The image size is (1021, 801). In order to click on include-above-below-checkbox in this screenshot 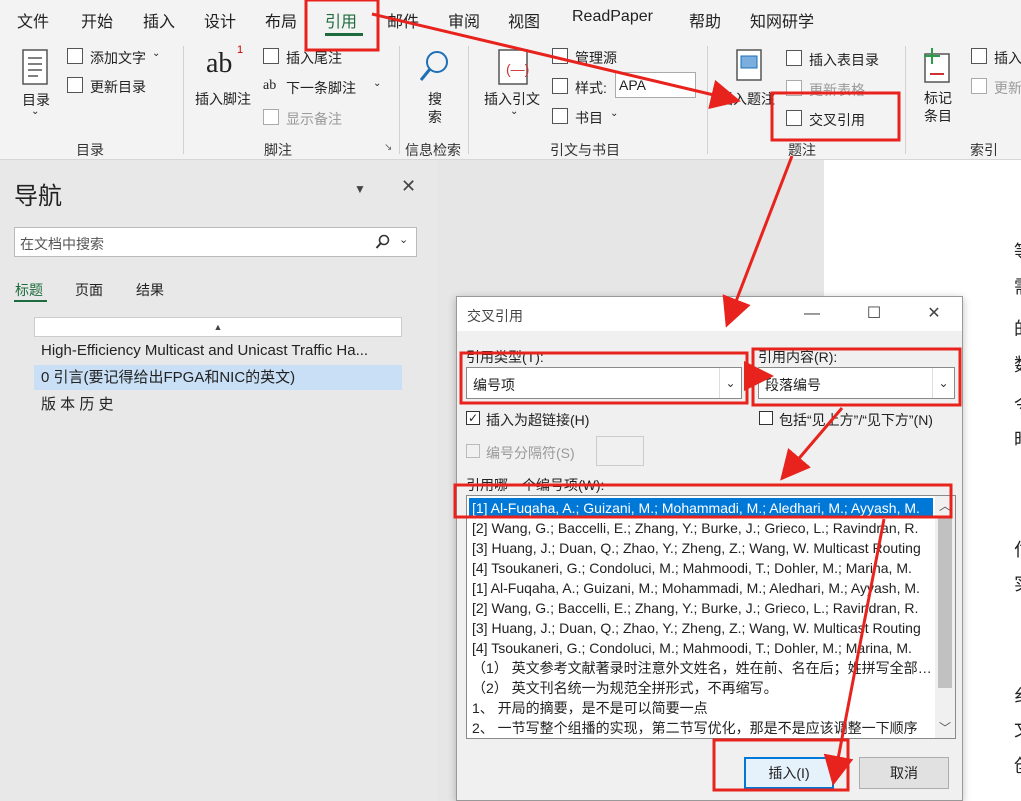, I will do `click(766, 418)`.